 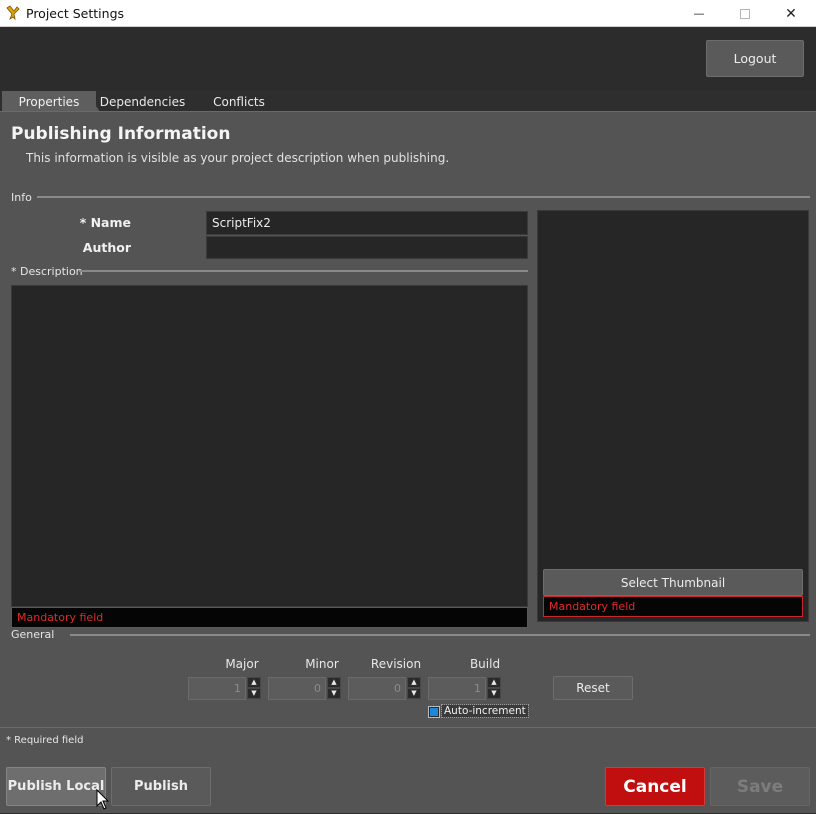 What do you see at coordinates (47, 271) in the screenshot?
I see `description-label: * Description` at bounding box center [47, 271].